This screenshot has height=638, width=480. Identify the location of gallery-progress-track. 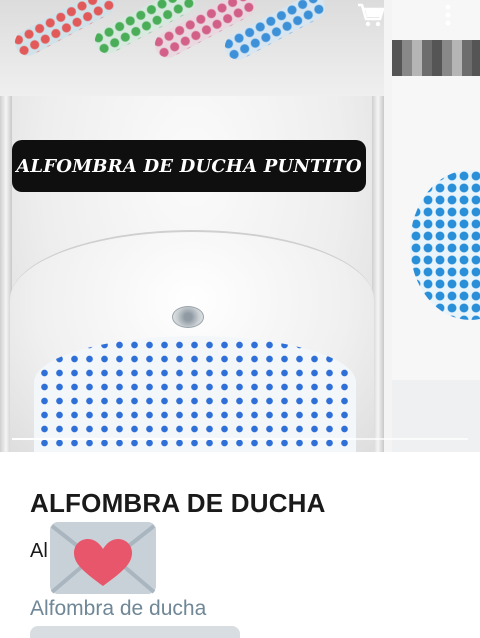
(240, 439).